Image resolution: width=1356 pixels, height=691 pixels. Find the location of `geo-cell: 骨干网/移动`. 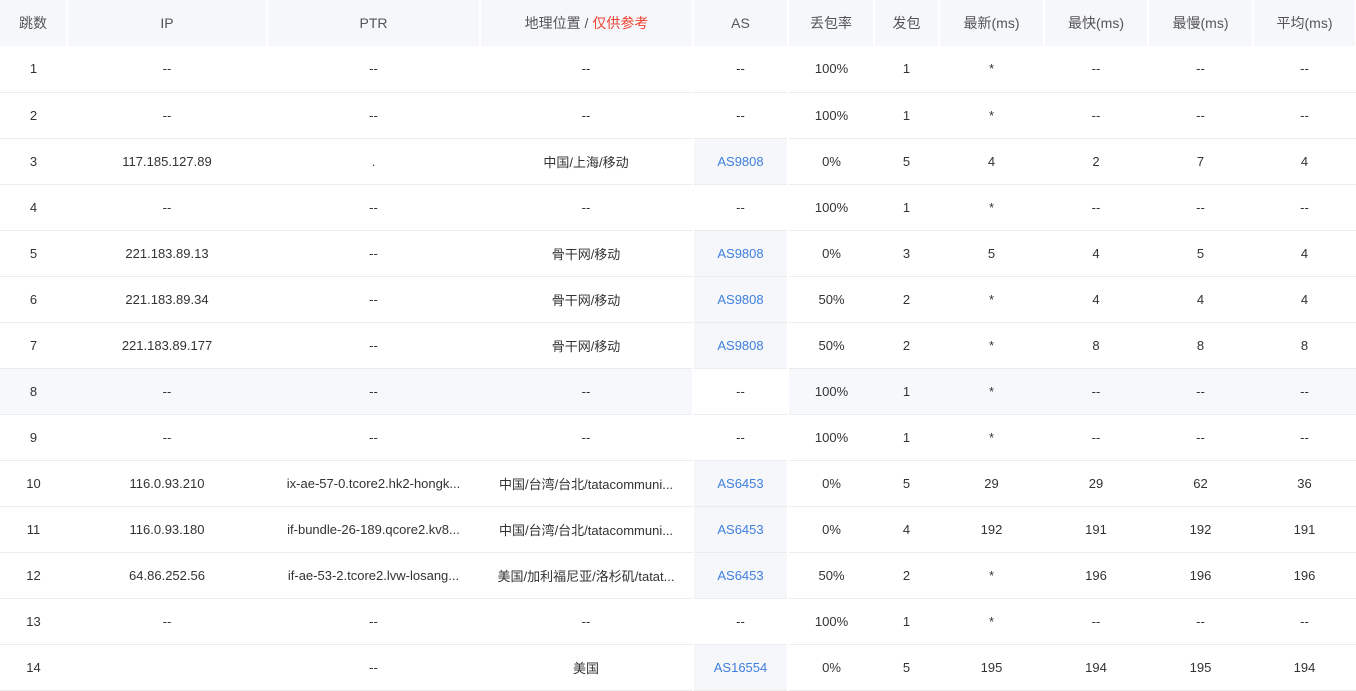

geo-cell: 骨干网/移动 is located at coordinates (586, 299).